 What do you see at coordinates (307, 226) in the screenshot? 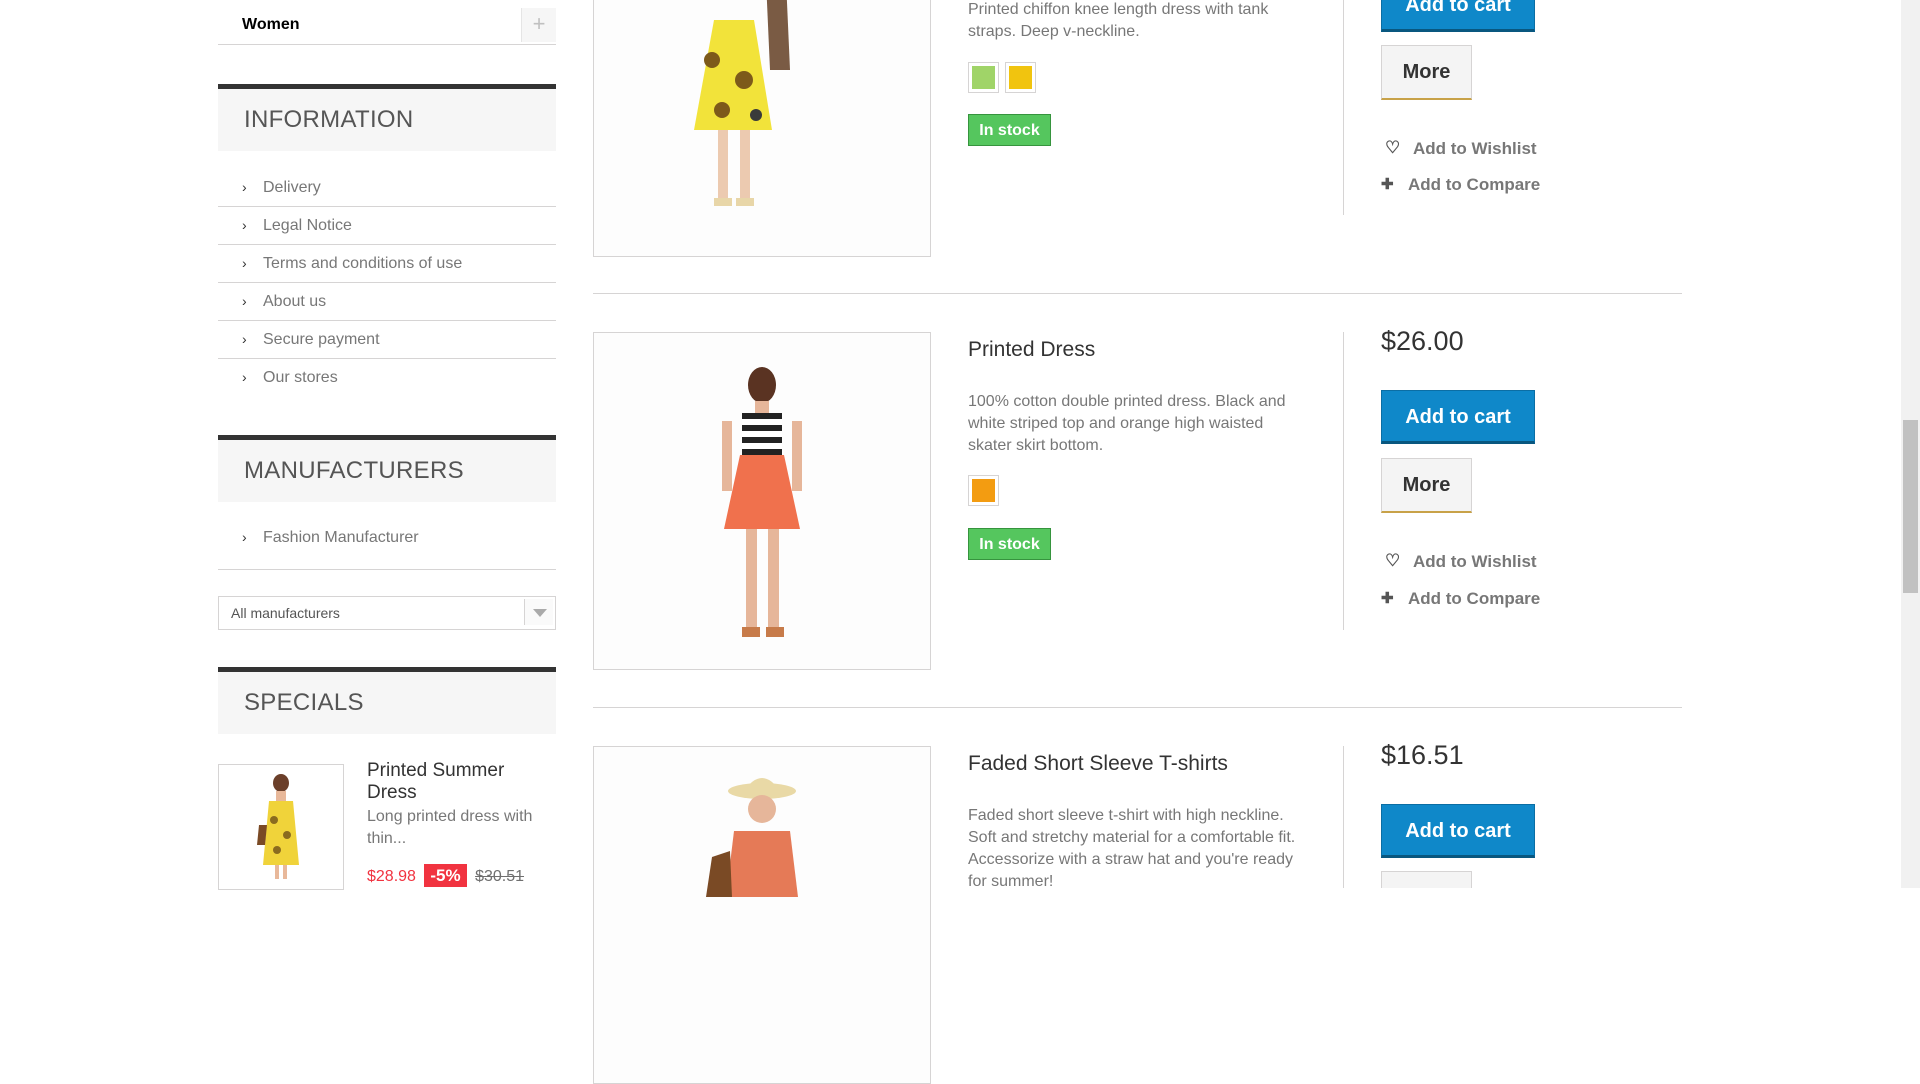
I see `info-link: Legal Notice` at bounding box center [307, 226].